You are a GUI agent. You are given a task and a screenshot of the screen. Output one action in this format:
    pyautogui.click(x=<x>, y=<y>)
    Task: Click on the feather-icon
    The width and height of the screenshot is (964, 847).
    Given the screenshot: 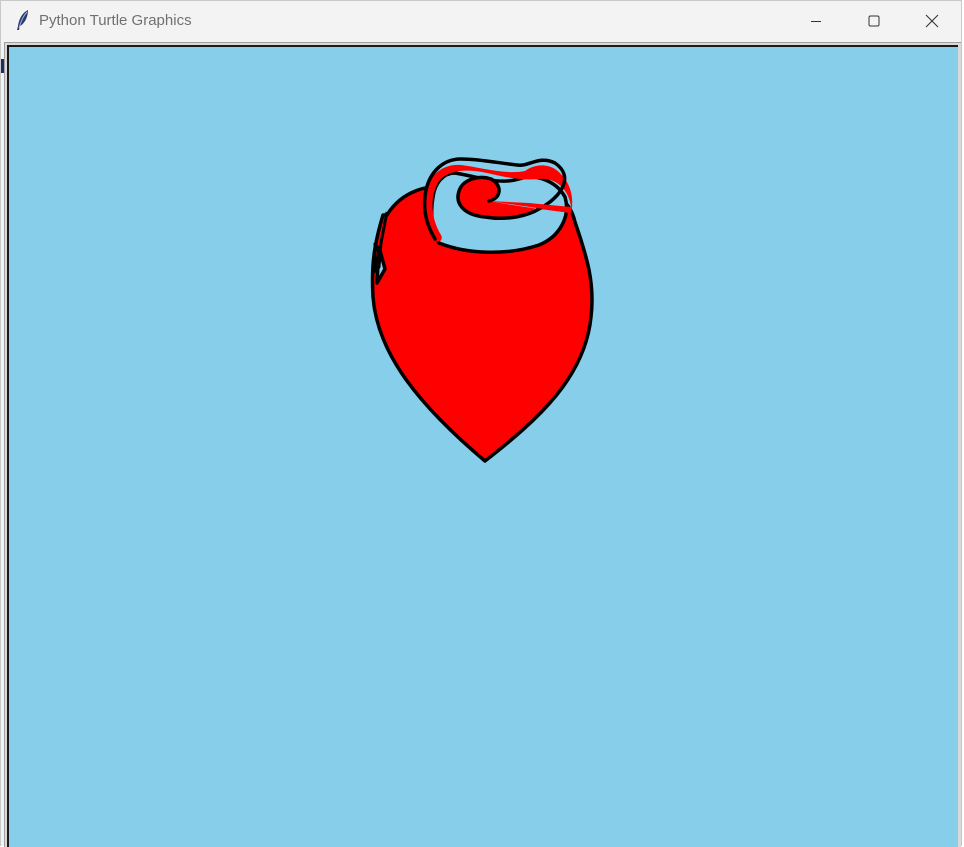 What is the action you would take?
    pyautogui.click(x=22, y=20)
    